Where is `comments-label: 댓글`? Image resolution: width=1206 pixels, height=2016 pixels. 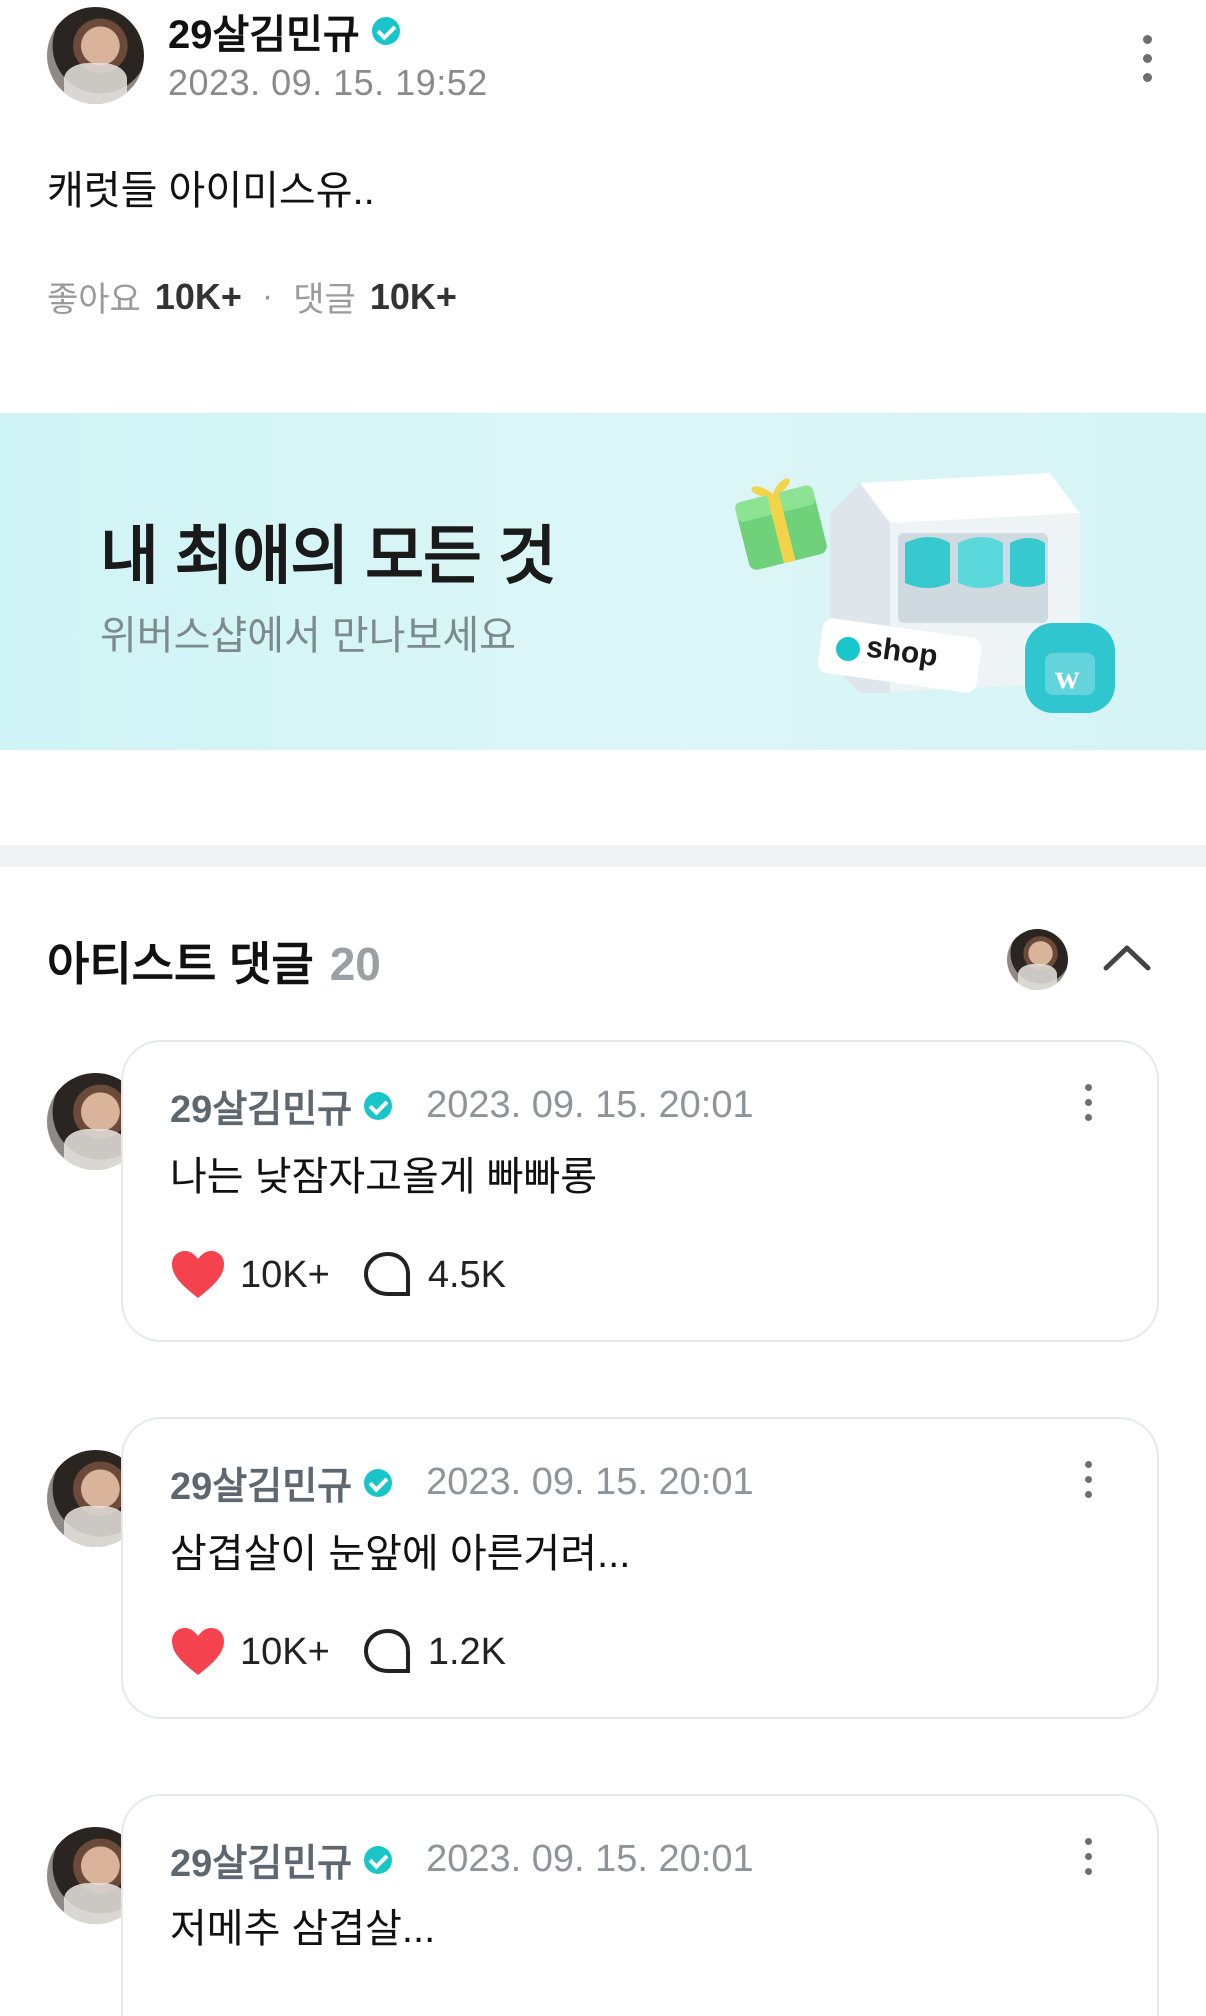
comments-label: 댓글 is located at coordinates (324, 300).